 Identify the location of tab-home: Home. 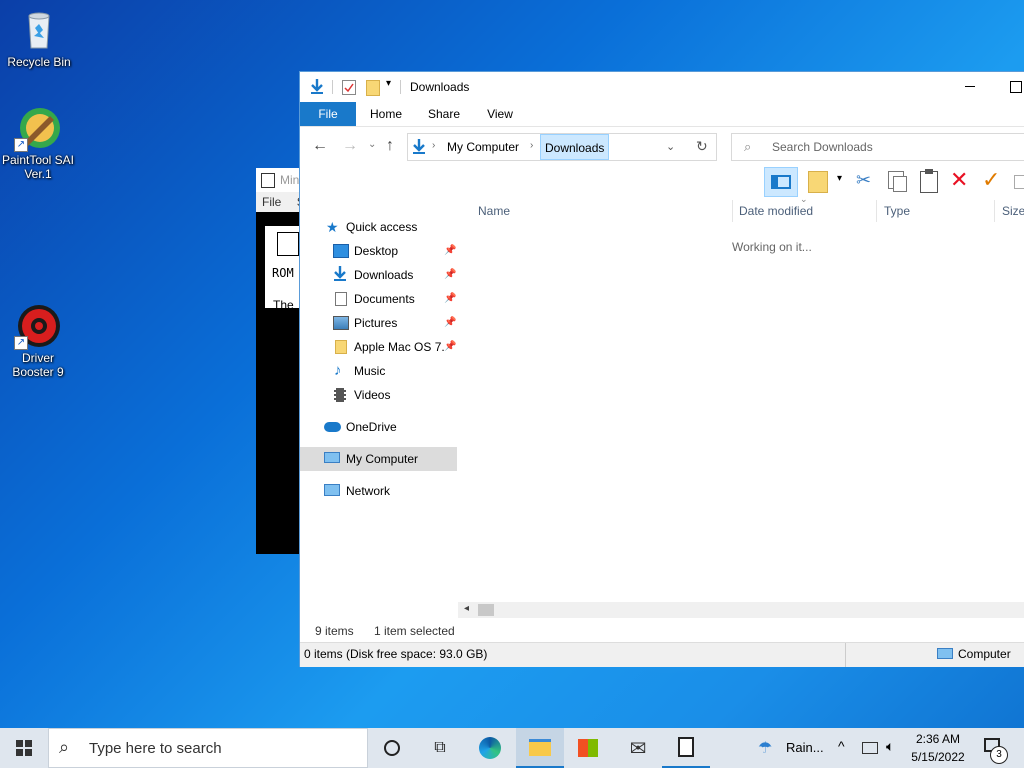
(386, 114).